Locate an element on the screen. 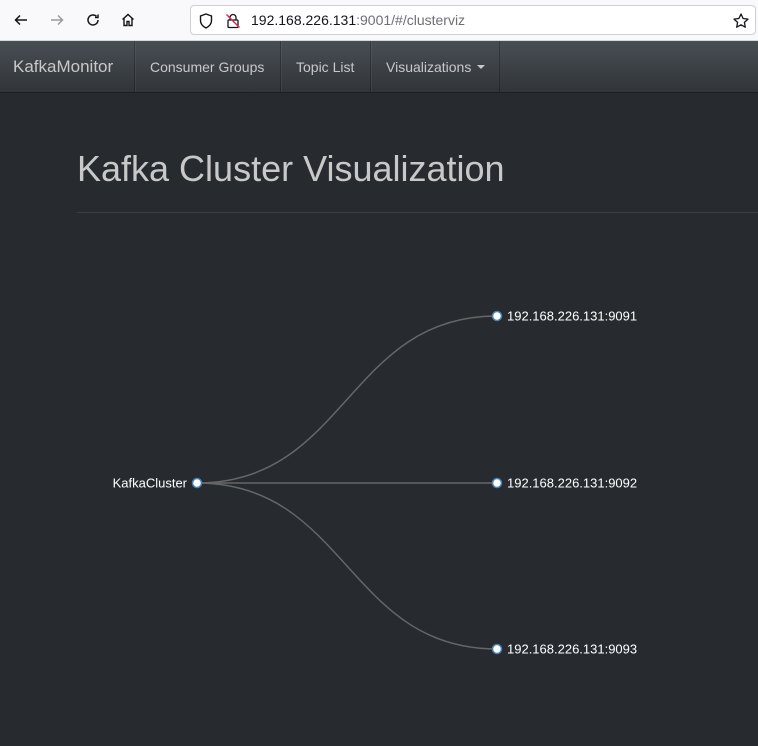 The width and height of the screenshot is (758, 746). nav-visualizations-dropdown: Visualizations is located at coordinates (435, 66).